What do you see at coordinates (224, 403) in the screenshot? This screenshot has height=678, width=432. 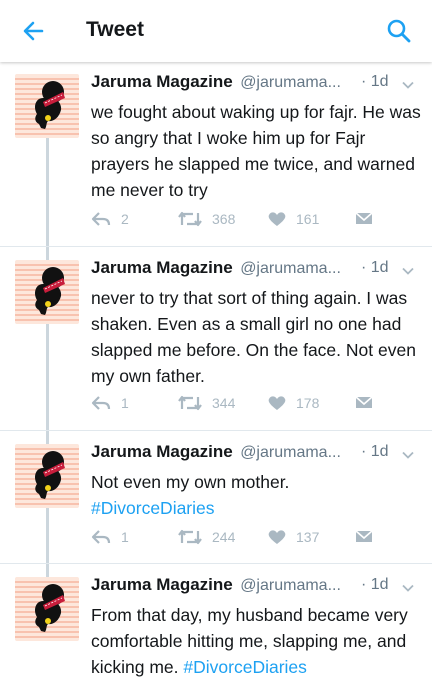 I see `retweet-count: 344` at bounding box center [224, 403].